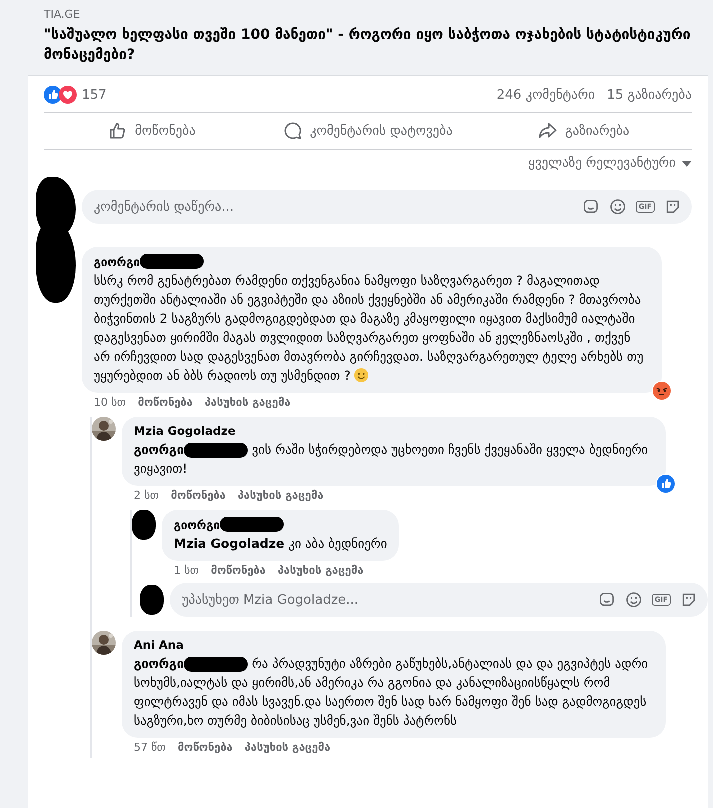 The image size is (713, 808). Describe the element at coordinates (110, 402) in the screenshot. I see `comment-time: 10 სთ` at that location.